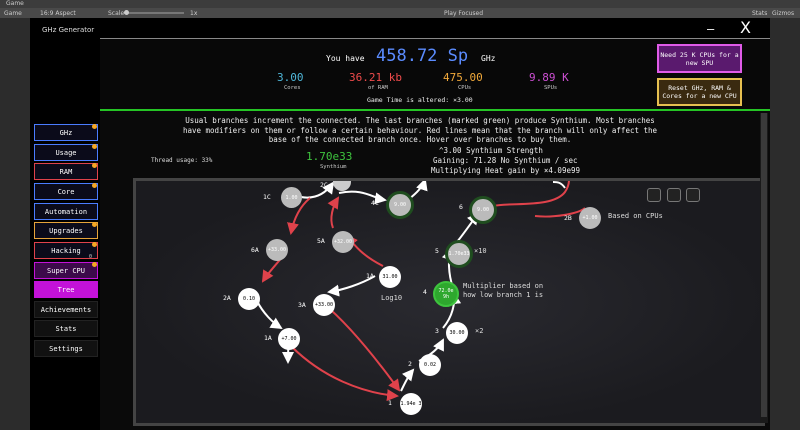 Image resolution: width=800 pixels, height=430 pixels. Describe the element at coordinates (66, 328) in the screenshot. I see `nav-stats: Stats` at that location.